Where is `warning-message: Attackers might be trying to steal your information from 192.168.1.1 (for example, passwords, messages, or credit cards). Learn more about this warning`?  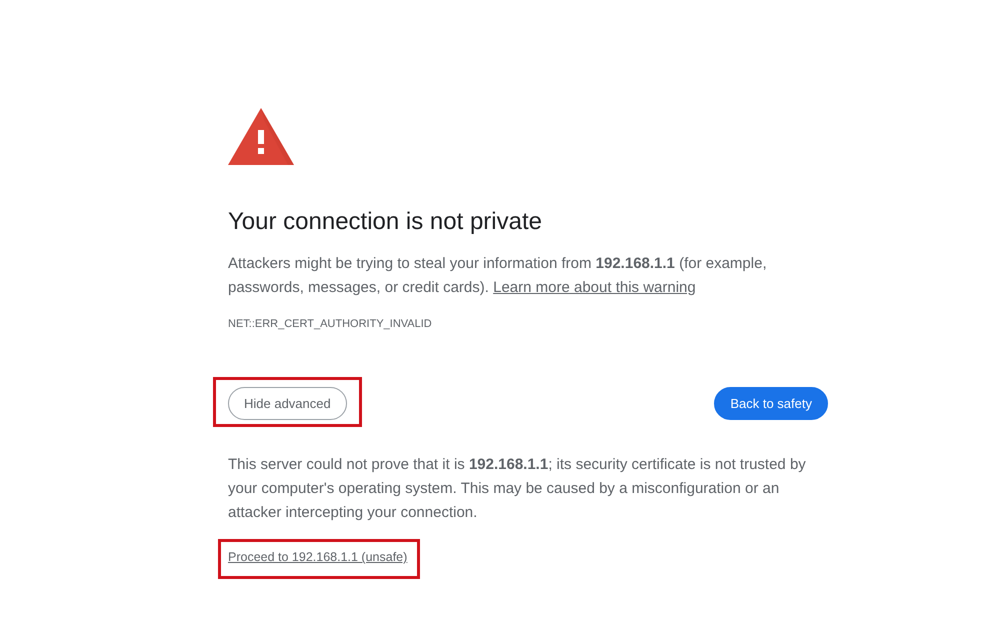 warning-message: Attackers might be trying to steal your information from 192.168.1.1 (for example, passwords, messages, or credit cards). Learn more about this warning is located at coordinates (498, 276).